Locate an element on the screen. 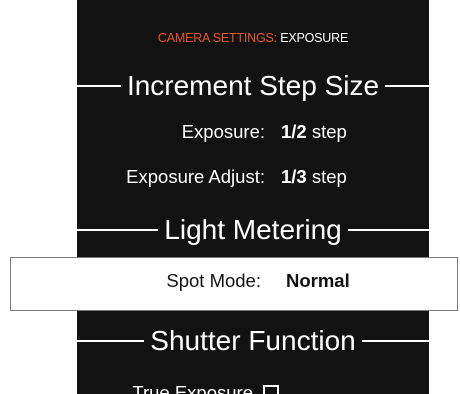 The image size is (460, 394). exposure-step-row: Exposure: 1/2 step is located at coordinates (253, 132).